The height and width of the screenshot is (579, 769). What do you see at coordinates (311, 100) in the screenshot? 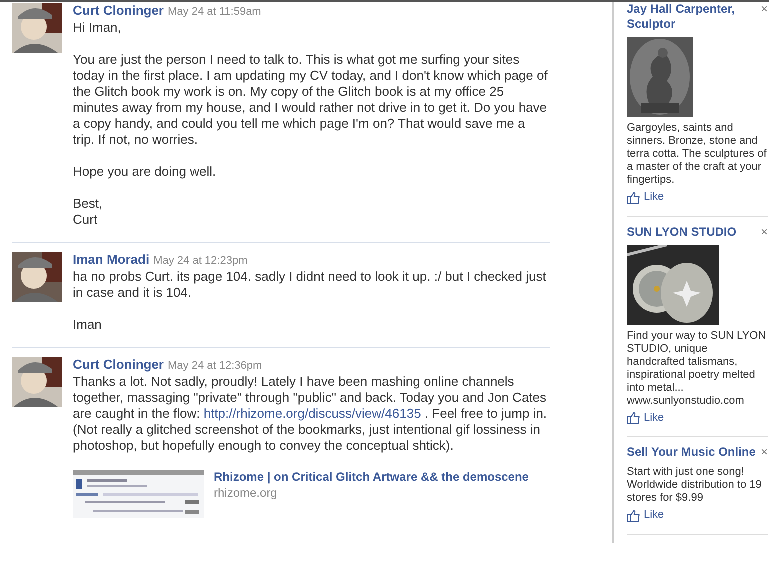
I see `message-text: You are just the person I need to talk to. This is what got me surfing your sites today in the first place. I am updating my CV today, and I don't know which page of the Glitch book my work is on. My copy of the Glitch book is at my office 25 minutes away from my house, and I would rather not drive in to get it. Do you have a copy handy, and could you tell me which page I'm on? That would save me a trip. If not, no worries.` at bounding box center [311, 100].